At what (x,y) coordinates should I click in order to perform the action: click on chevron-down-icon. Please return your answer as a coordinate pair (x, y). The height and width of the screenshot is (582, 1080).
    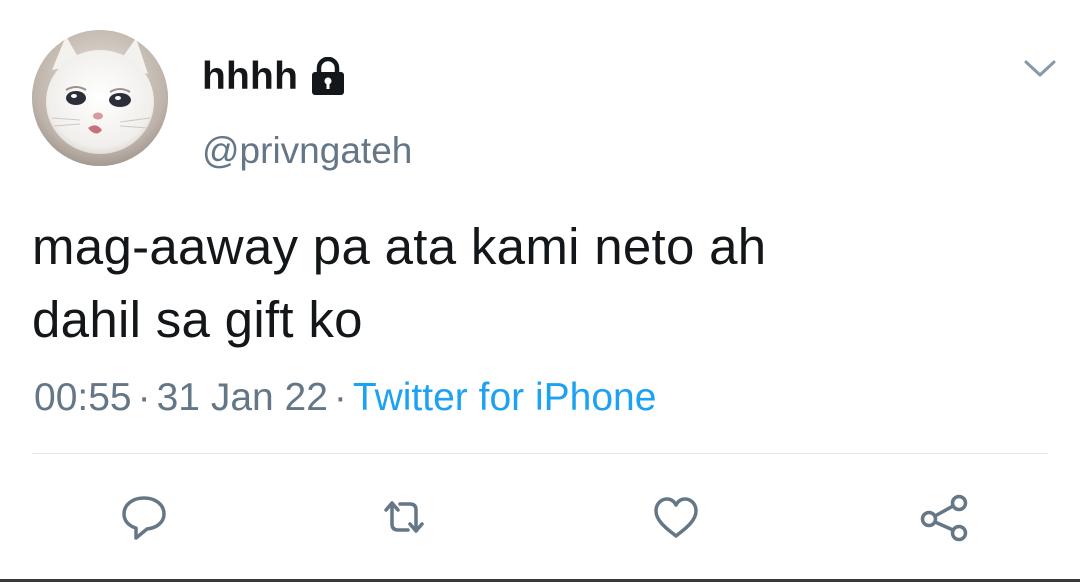
    Looking at the image, I should click on (1040, 68).